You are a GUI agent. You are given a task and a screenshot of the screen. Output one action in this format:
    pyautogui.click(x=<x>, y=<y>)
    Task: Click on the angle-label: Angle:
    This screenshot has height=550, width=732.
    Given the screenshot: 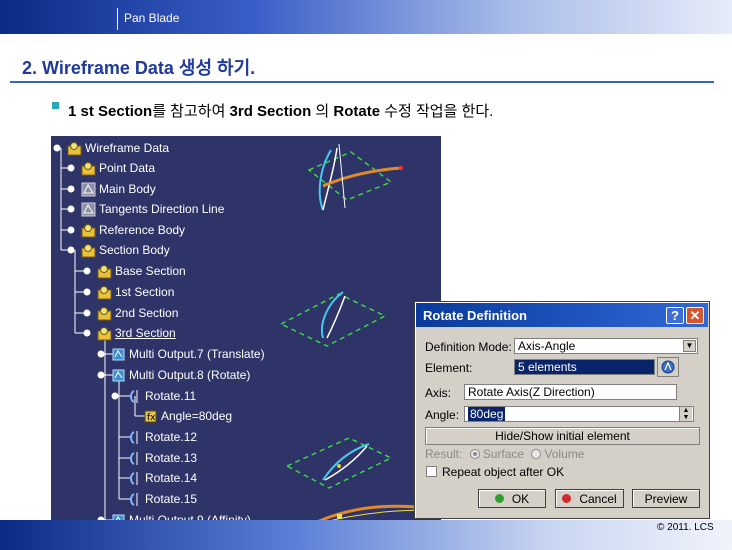 What is the action you would take?
    pyautogui.click(x=442, y=415)
    